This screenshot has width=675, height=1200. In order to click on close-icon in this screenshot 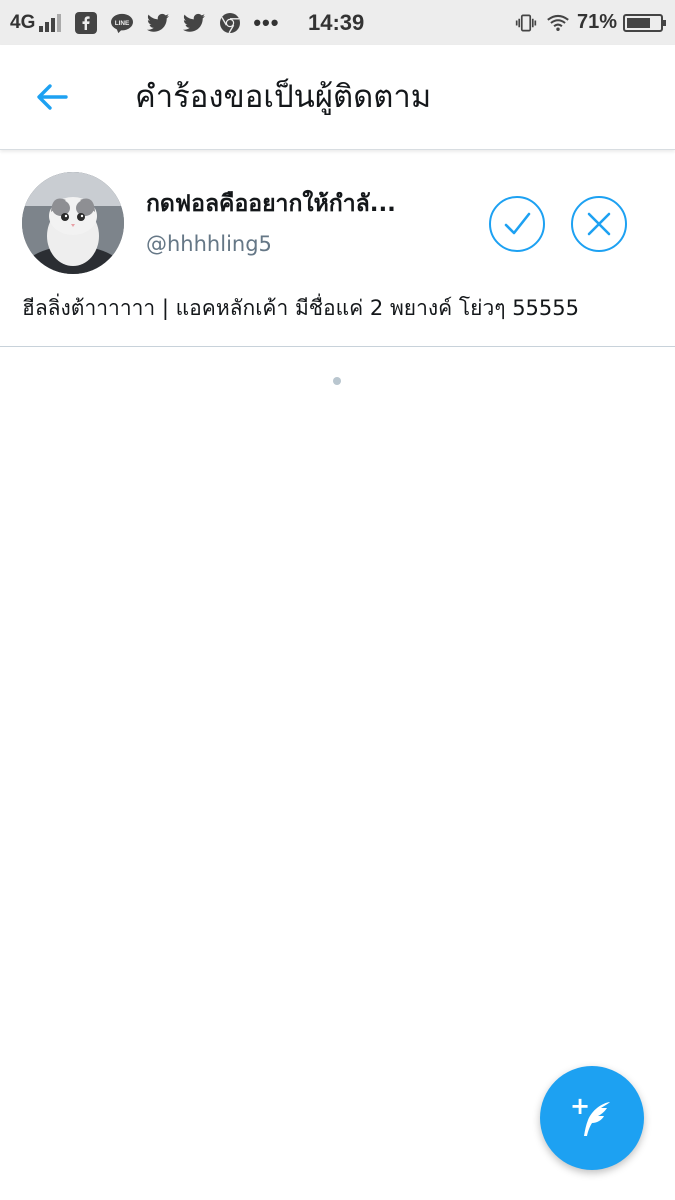, I will do `click(599, 224)`.